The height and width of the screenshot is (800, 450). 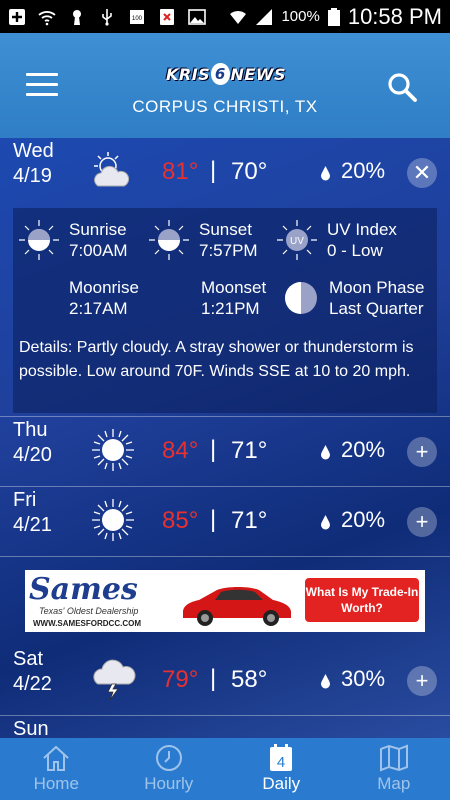 I want to click on battery-percent: 100%, so click(x=300, y=16).